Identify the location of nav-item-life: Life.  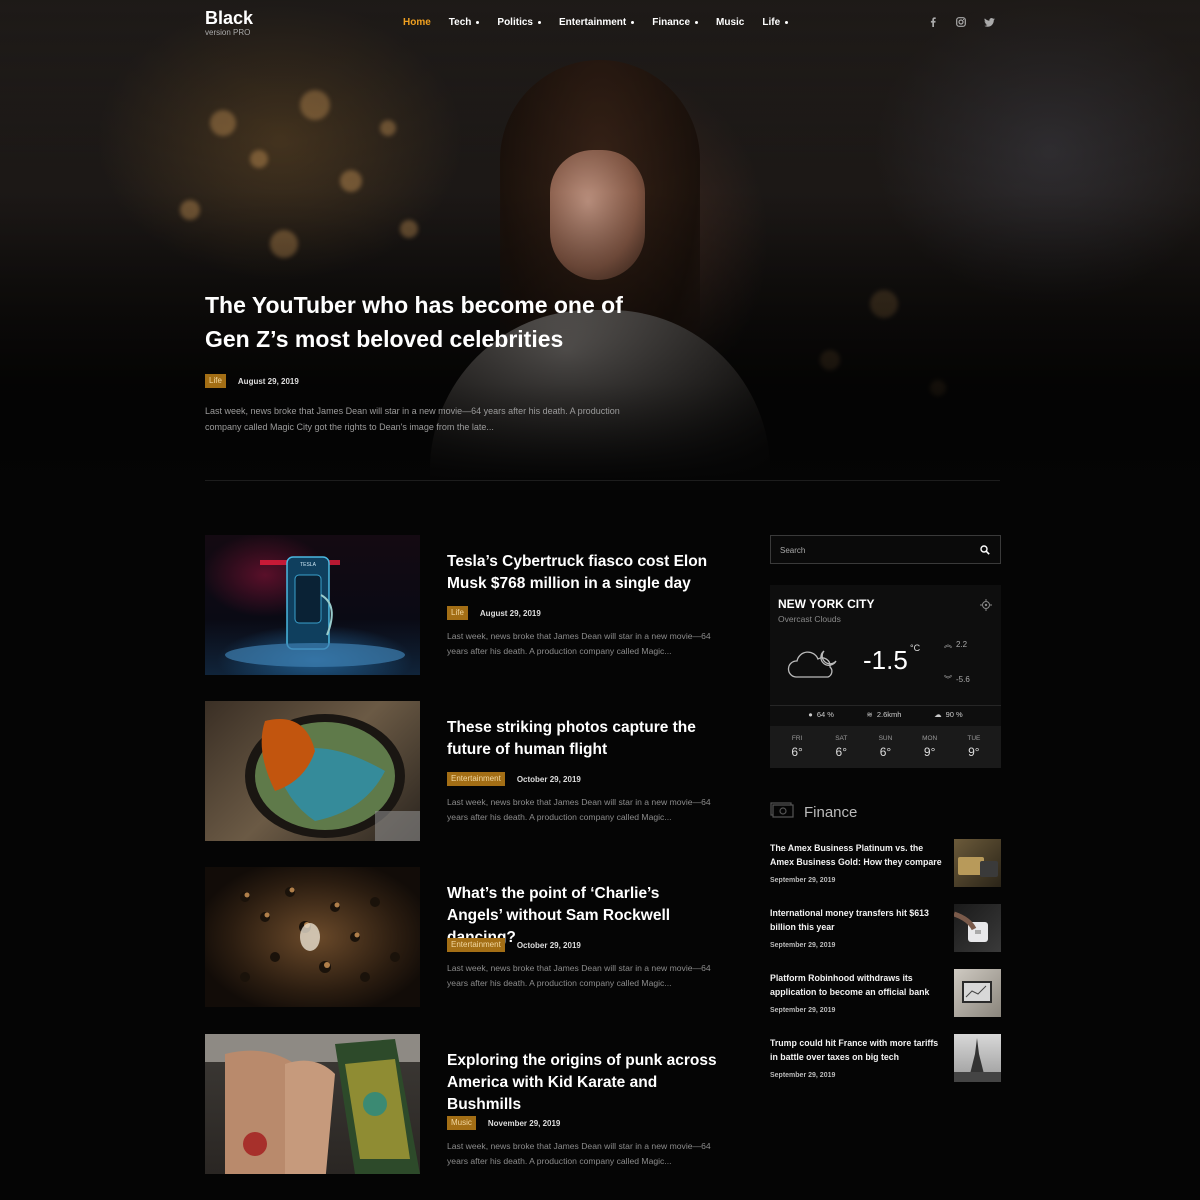
(775, 22).